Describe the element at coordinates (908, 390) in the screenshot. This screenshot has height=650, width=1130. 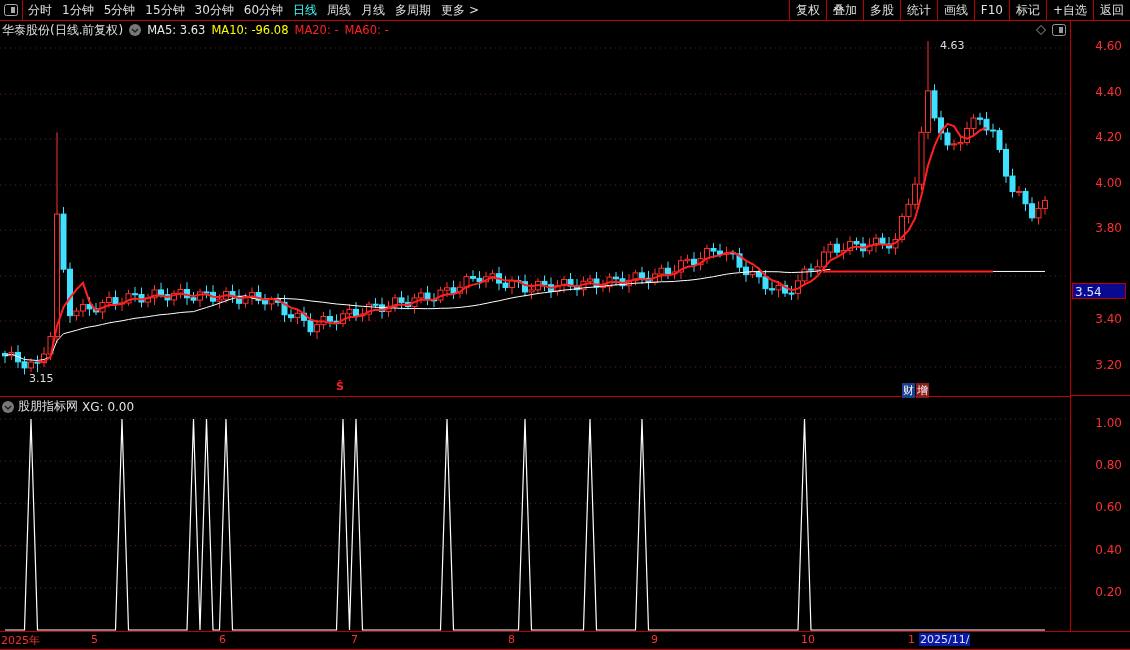
I see `event-badge: 财` at that location.